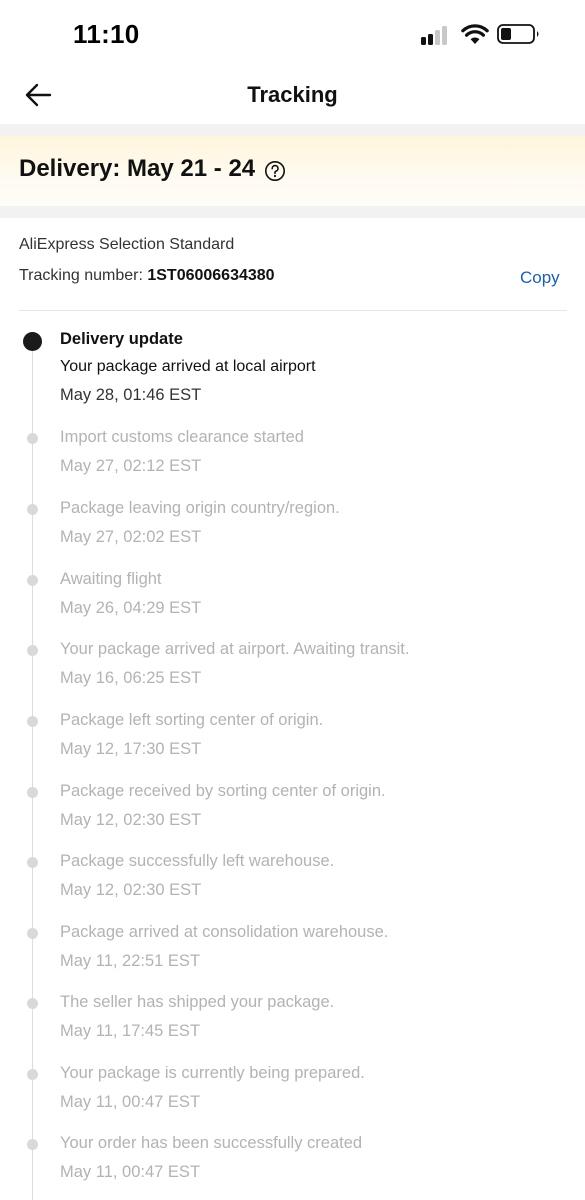  What do you see at coordinates (197, 861) in the screenshot?
I see `event-title: Package successfully left warehouse.` at bounding box center [197, 861].